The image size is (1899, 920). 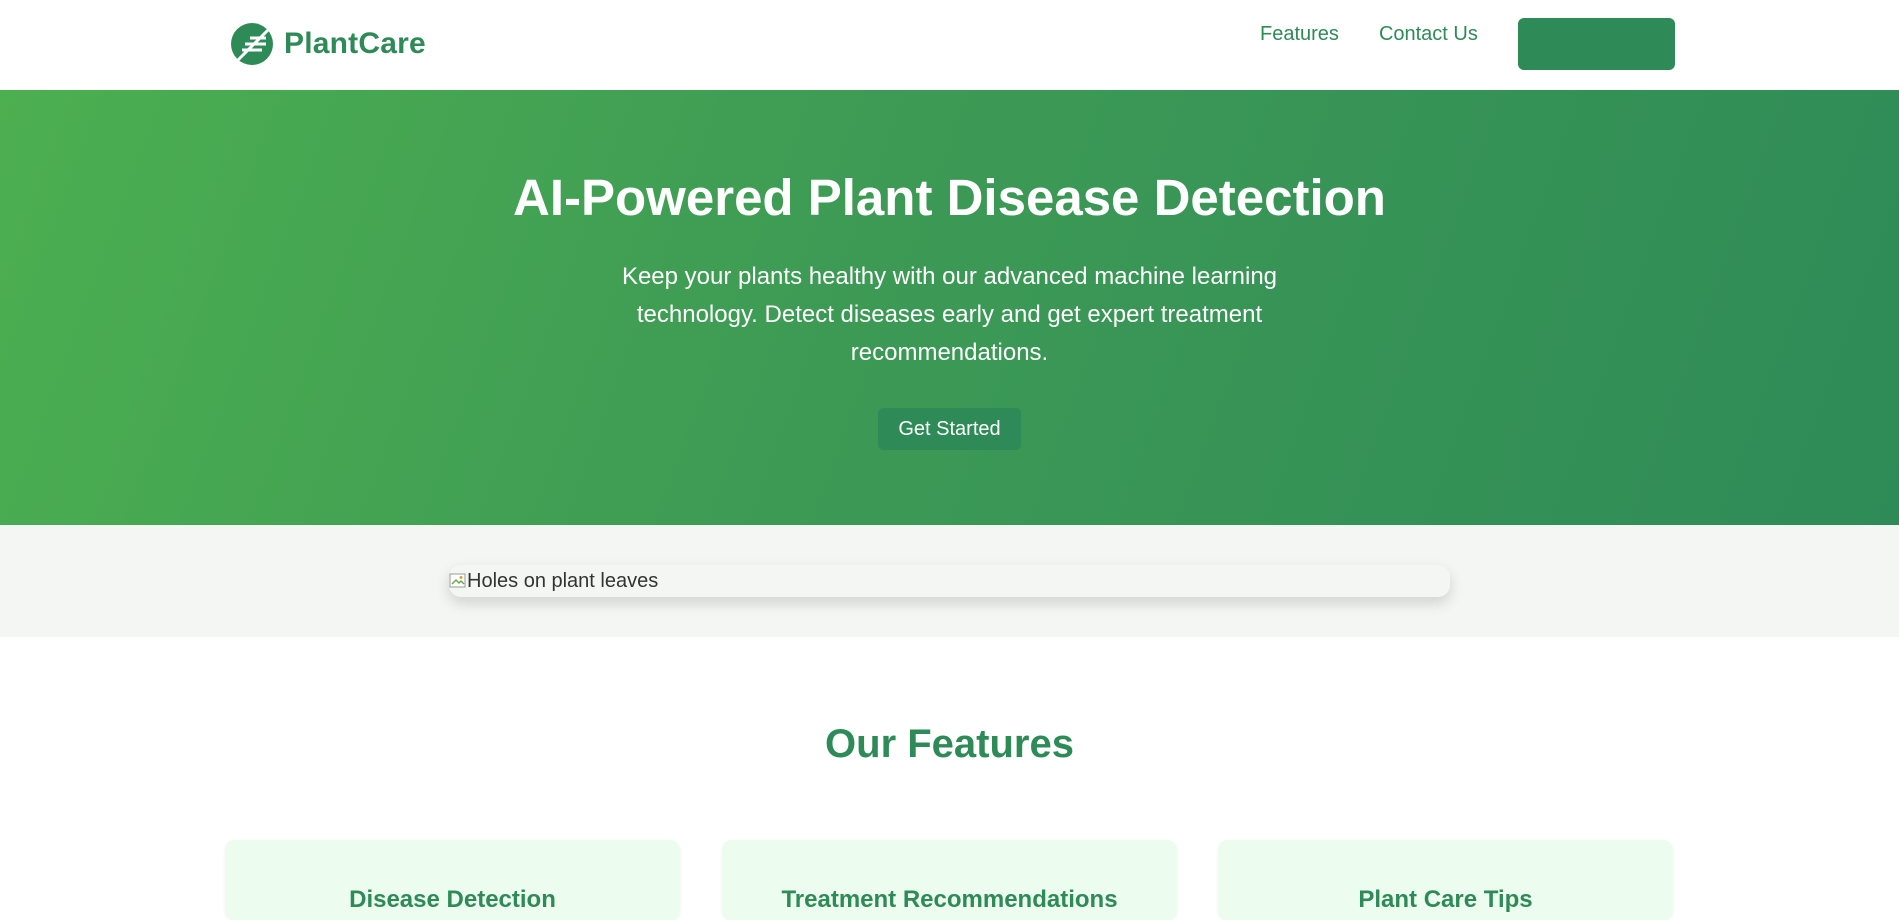 What do you see at coordinates (252, 44) in the screenshot?
I see `leaf-icon` at bounding box center [252, 44].